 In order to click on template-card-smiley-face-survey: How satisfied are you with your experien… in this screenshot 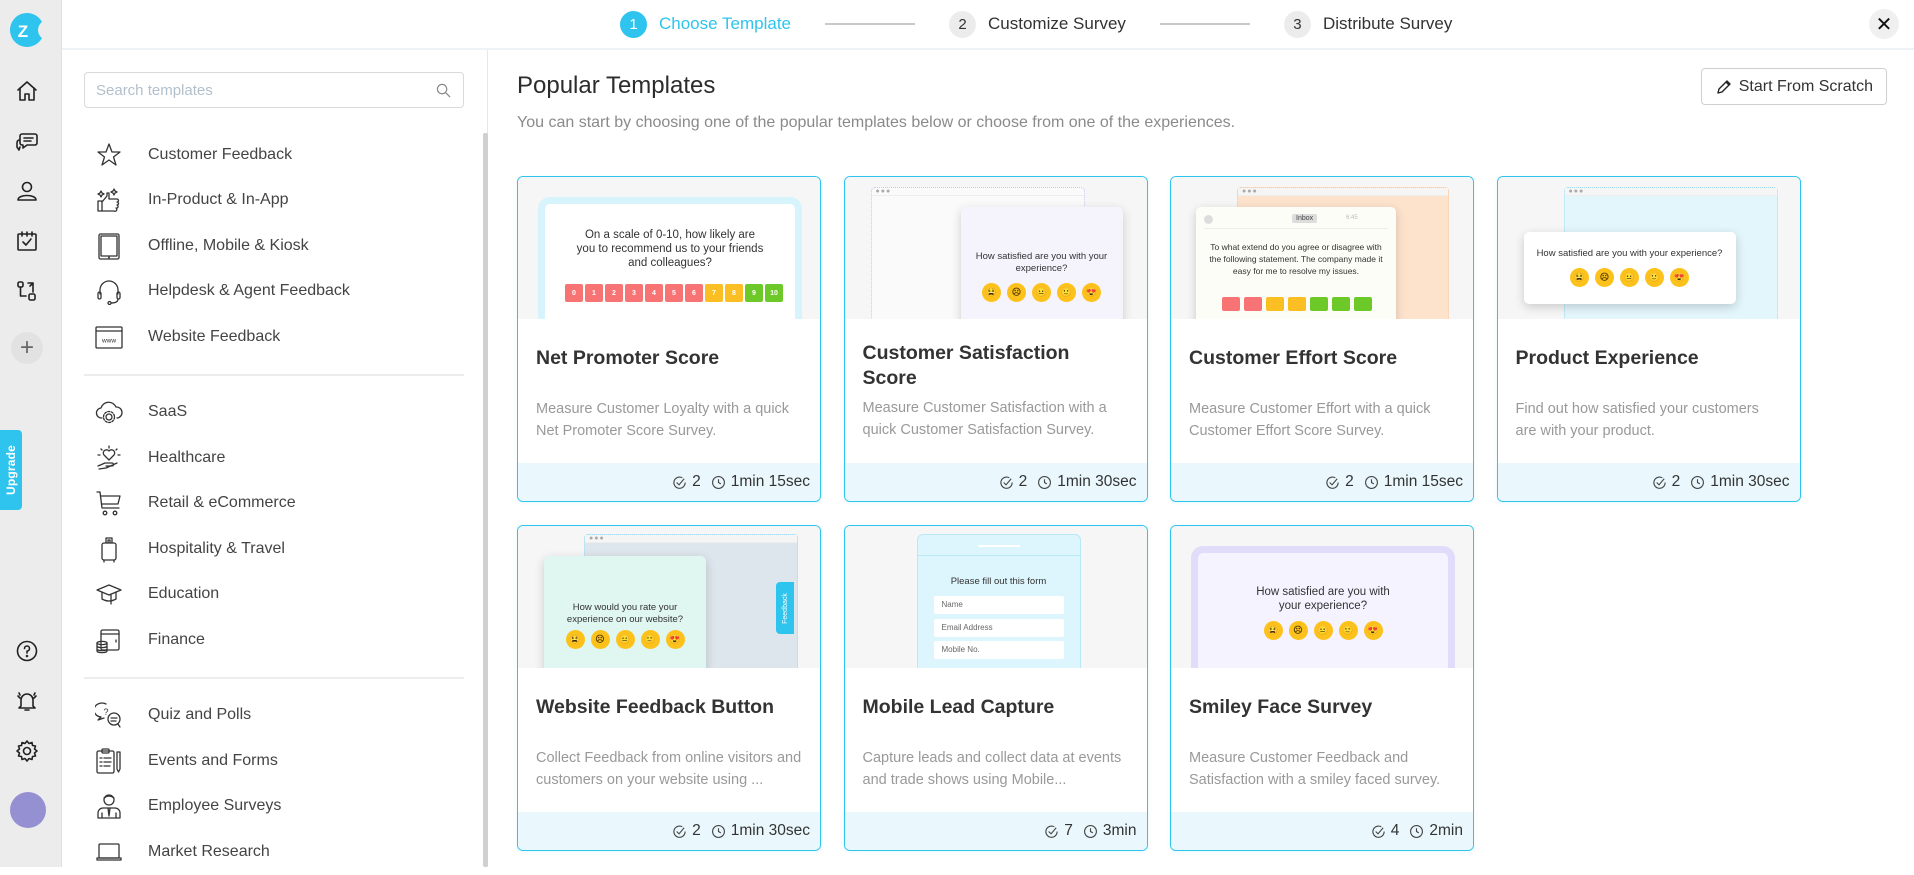, I will do `click(1322, 688)`.